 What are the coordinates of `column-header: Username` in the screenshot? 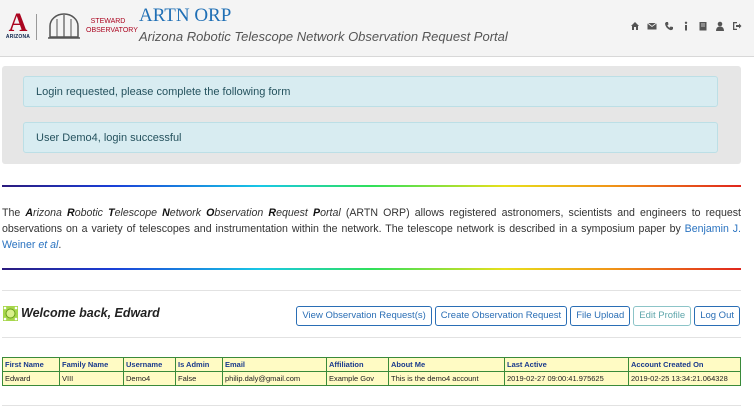 It's located at (149, 364).